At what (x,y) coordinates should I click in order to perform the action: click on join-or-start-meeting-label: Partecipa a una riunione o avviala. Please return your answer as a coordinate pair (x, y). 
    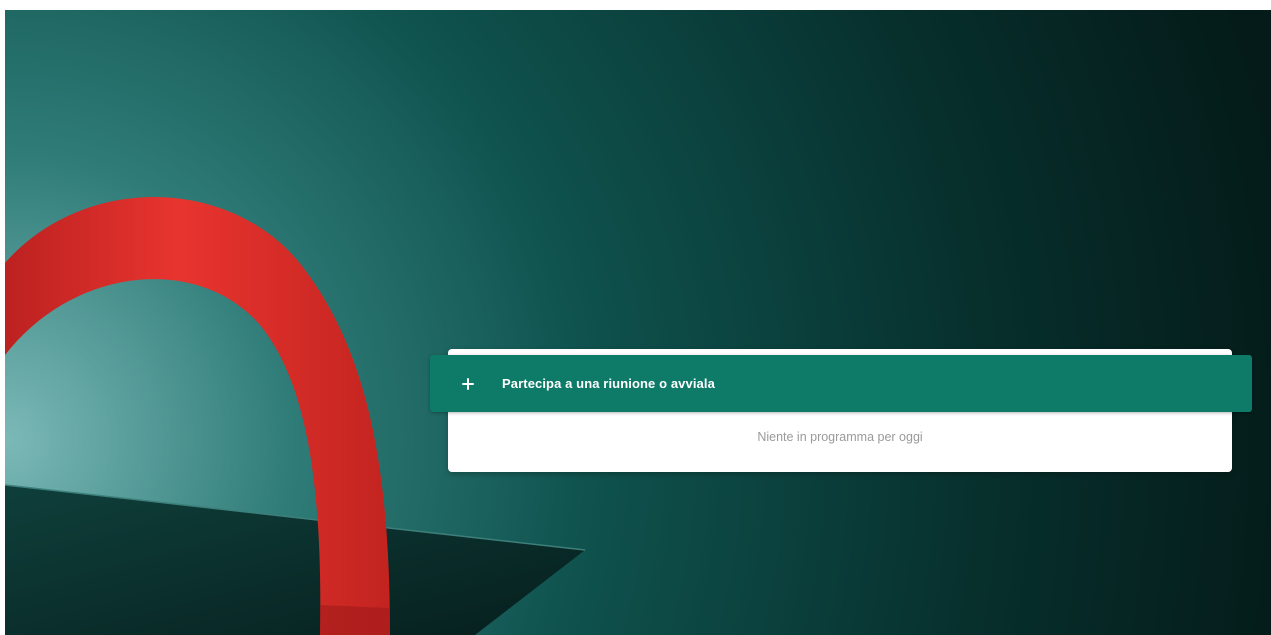
    Looking at the image, I should click on (608, 383).